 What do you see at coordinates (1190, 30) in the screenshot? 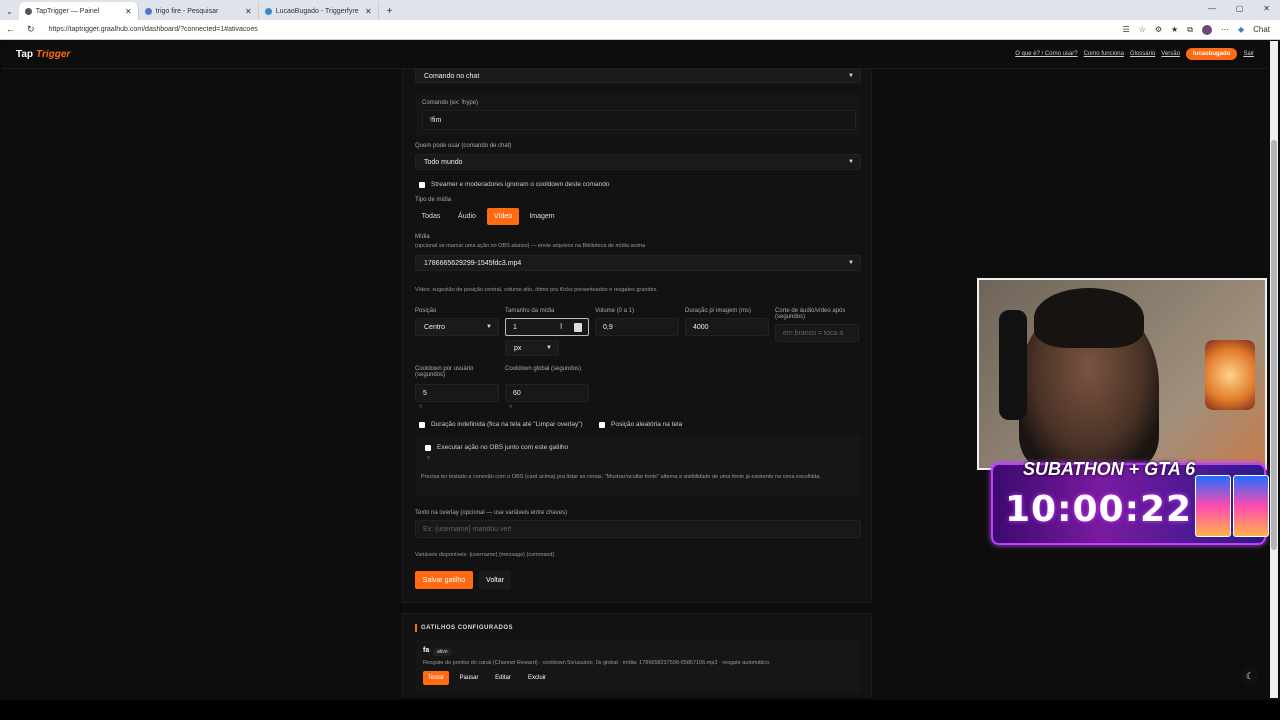
I see `collections-icon: ⧉` at bounding box center [1190, 30].